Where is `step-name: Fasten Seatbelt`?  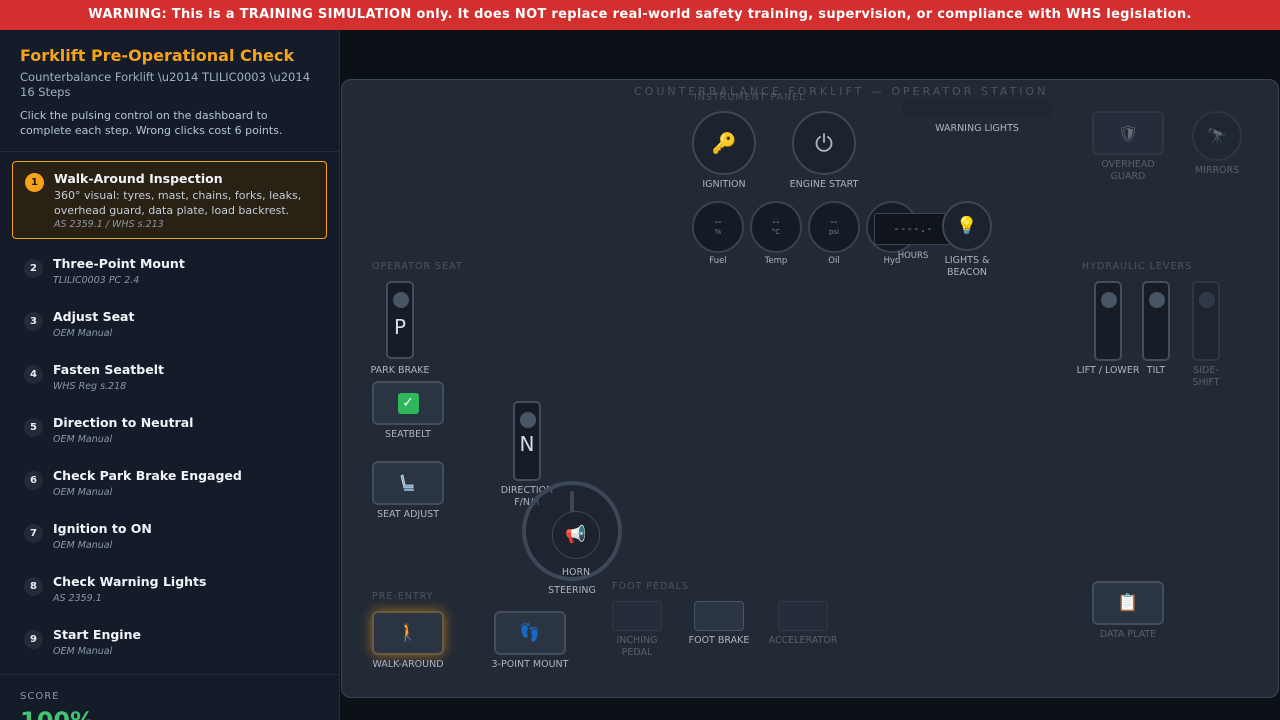 step-name: Fasten Seatbelt is located at coordinates (108, 369).